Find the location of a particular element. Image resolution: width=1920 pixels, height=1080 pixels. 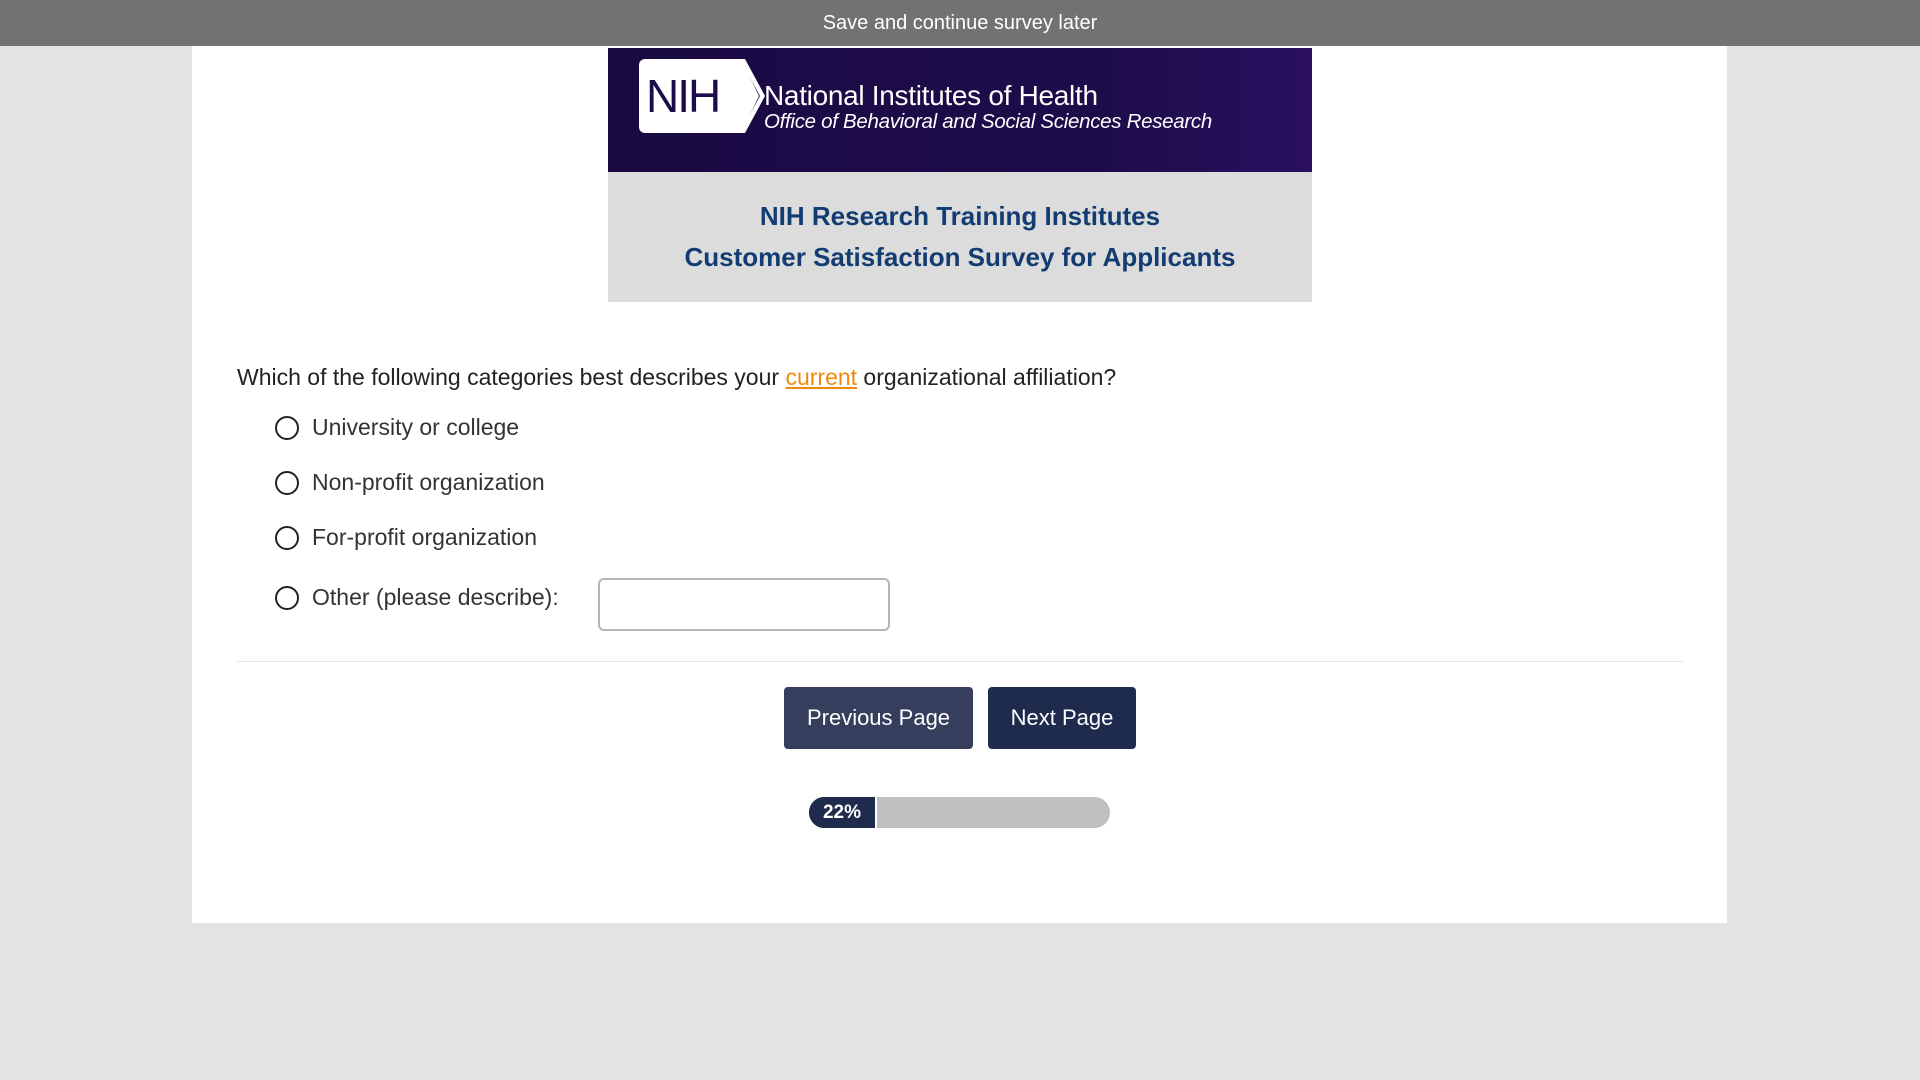

save-continue-later-bar: Save and continue survey later is located at coordinates (960, 23).